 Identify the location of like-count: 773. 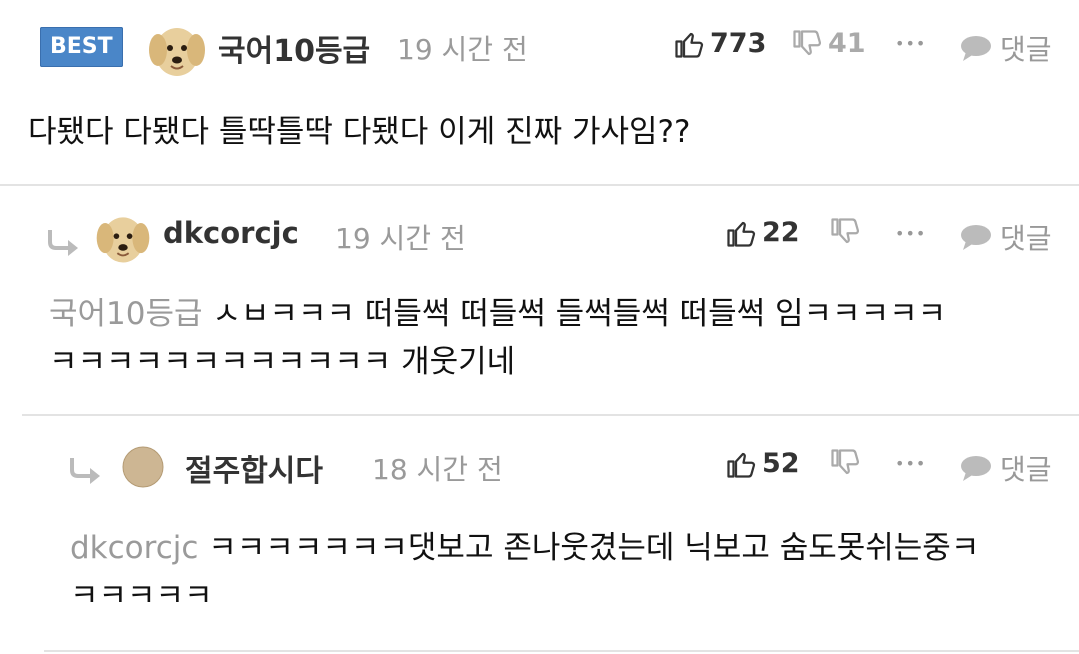
(738, 43).